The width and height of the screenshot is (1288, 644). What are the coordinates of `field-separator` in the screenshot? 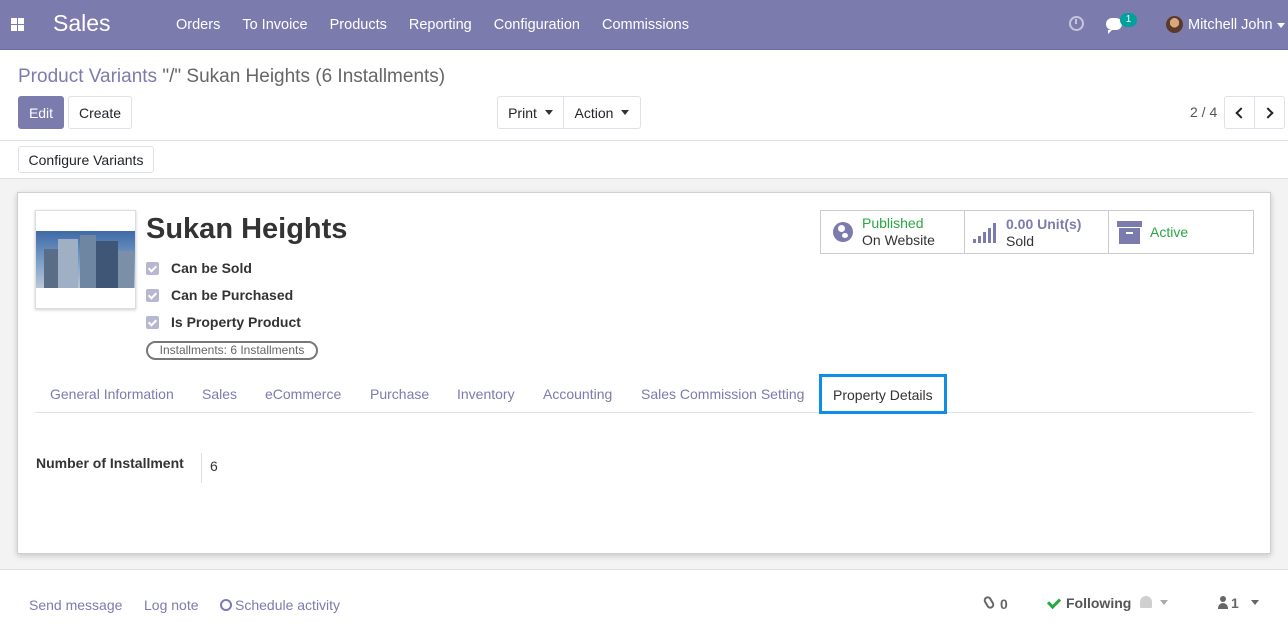 It's located at (201, 468).